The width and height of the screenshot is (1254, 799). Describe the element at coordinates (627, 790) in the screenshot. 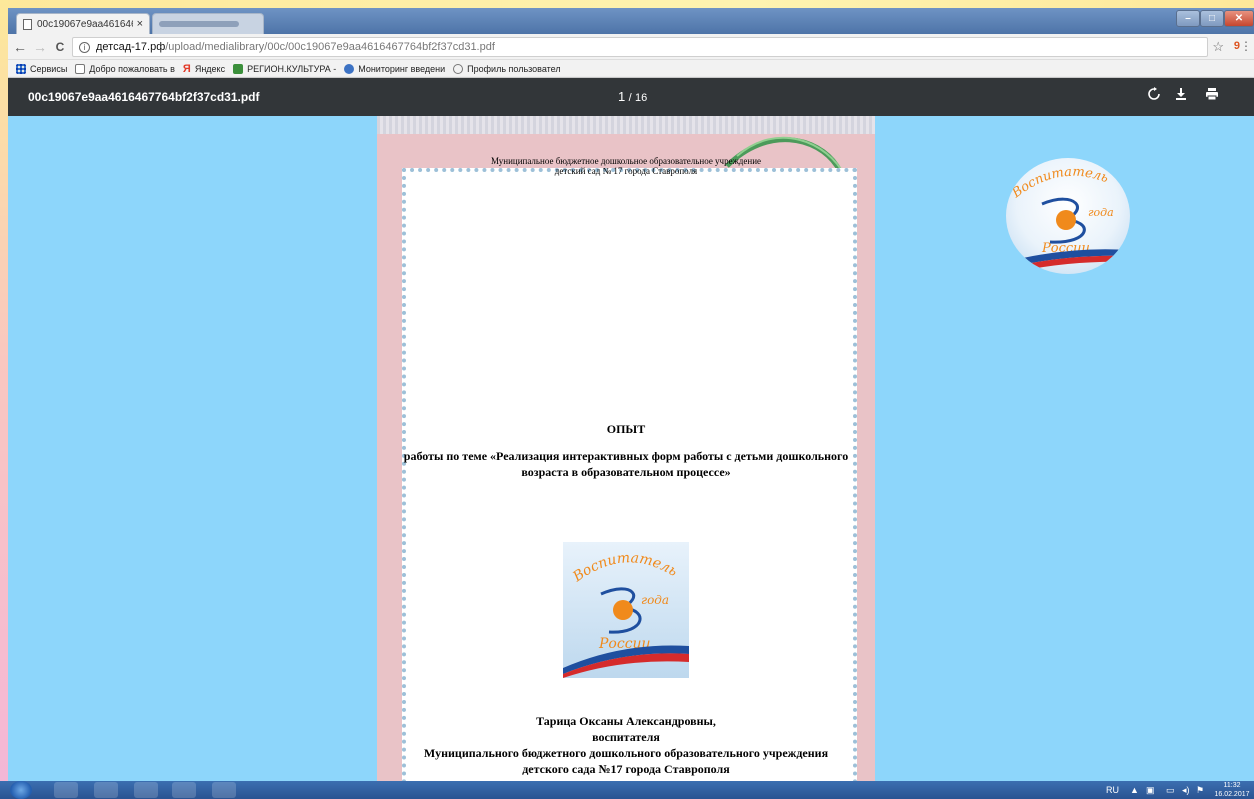

I see `taskbar: RU ▲ ▣ ▭ ◂) ⚑ 11:32 16.02.2017` at that location.